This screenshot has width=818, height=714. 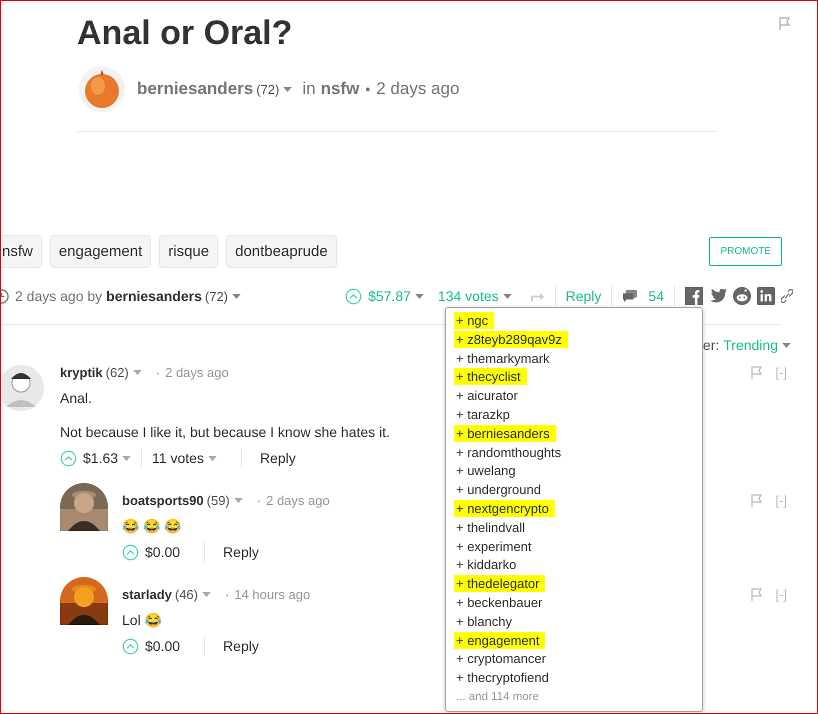 I want to click on voter-link: + experiment, so click(x=496, y=546).